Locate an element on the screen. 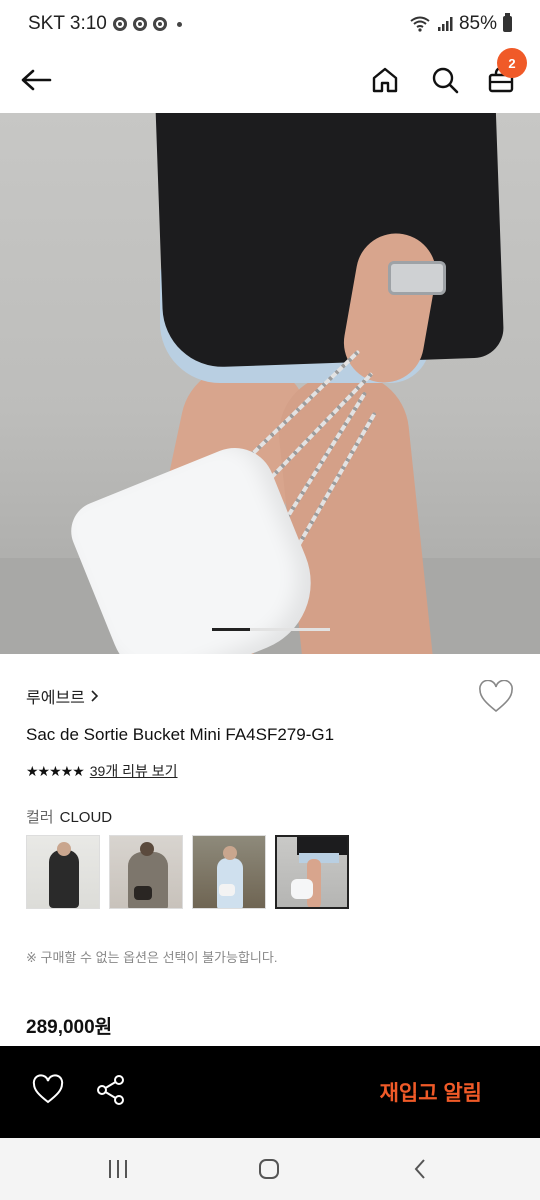  system-nav-bar is located at coordinates (270, 1169).